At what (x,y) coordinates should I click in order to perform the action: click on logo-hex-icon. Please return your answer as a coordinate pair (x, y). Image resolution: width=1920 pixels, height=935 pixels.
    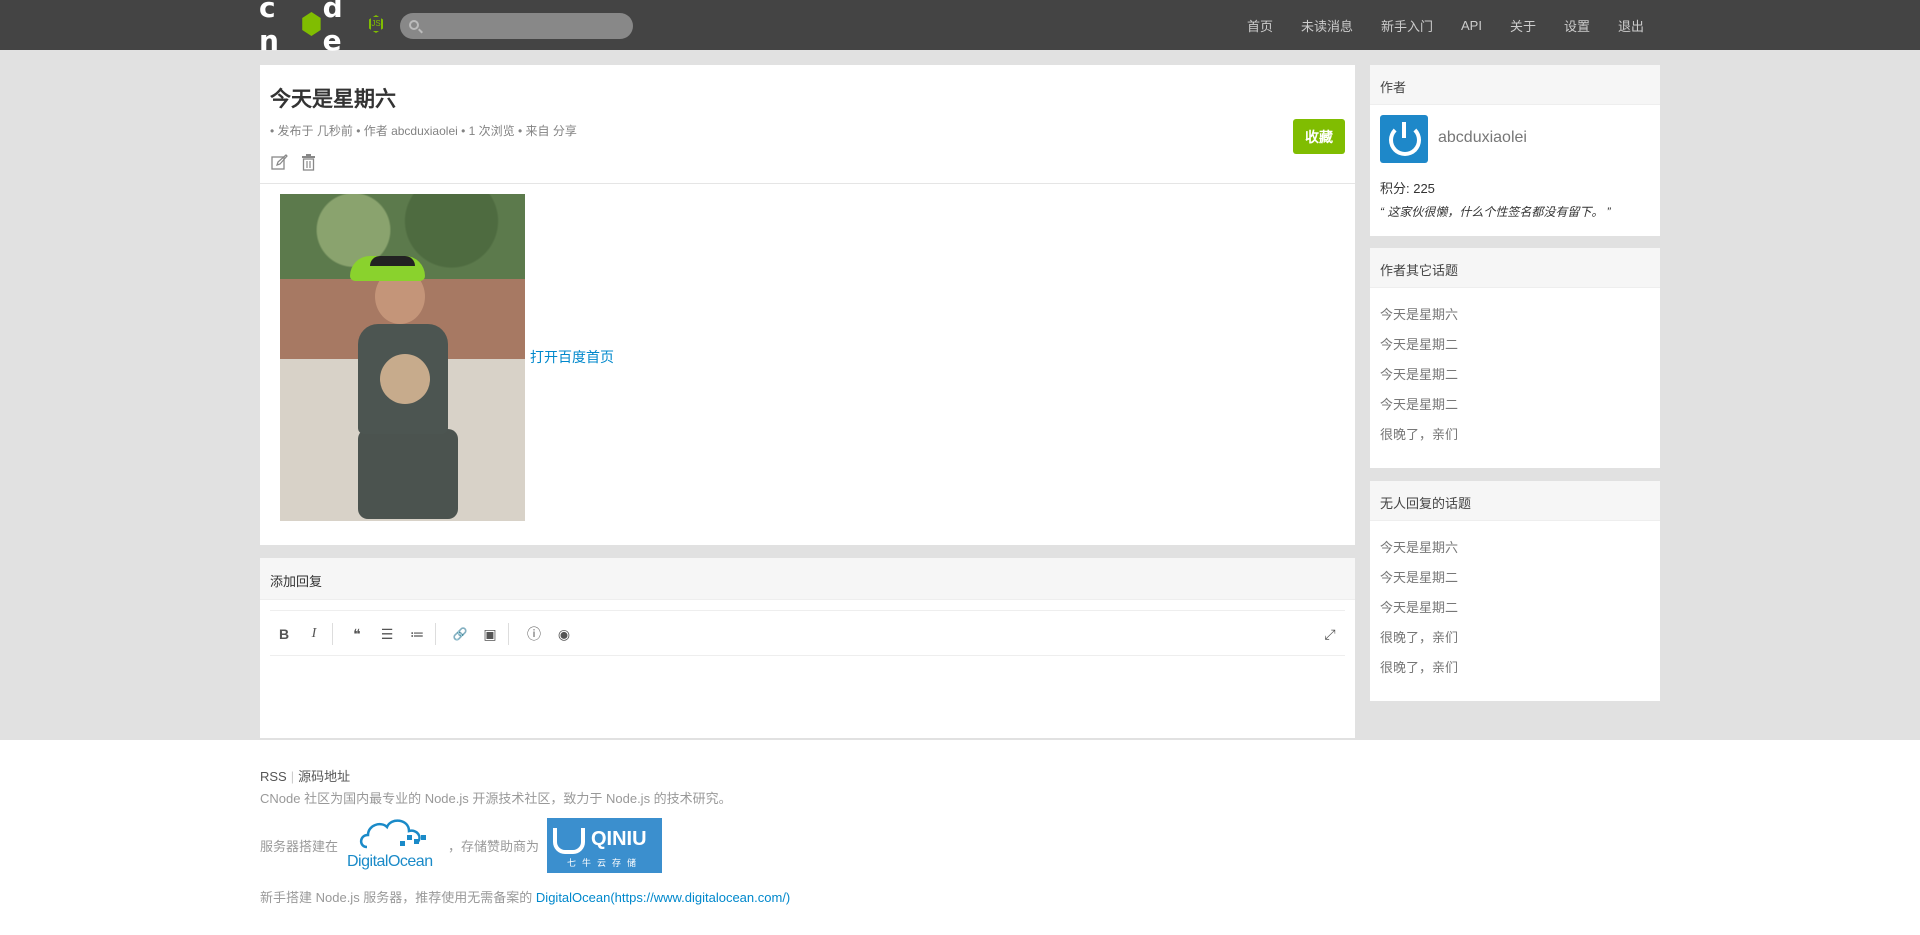
    Looking at the image, I should click on (311, 24).